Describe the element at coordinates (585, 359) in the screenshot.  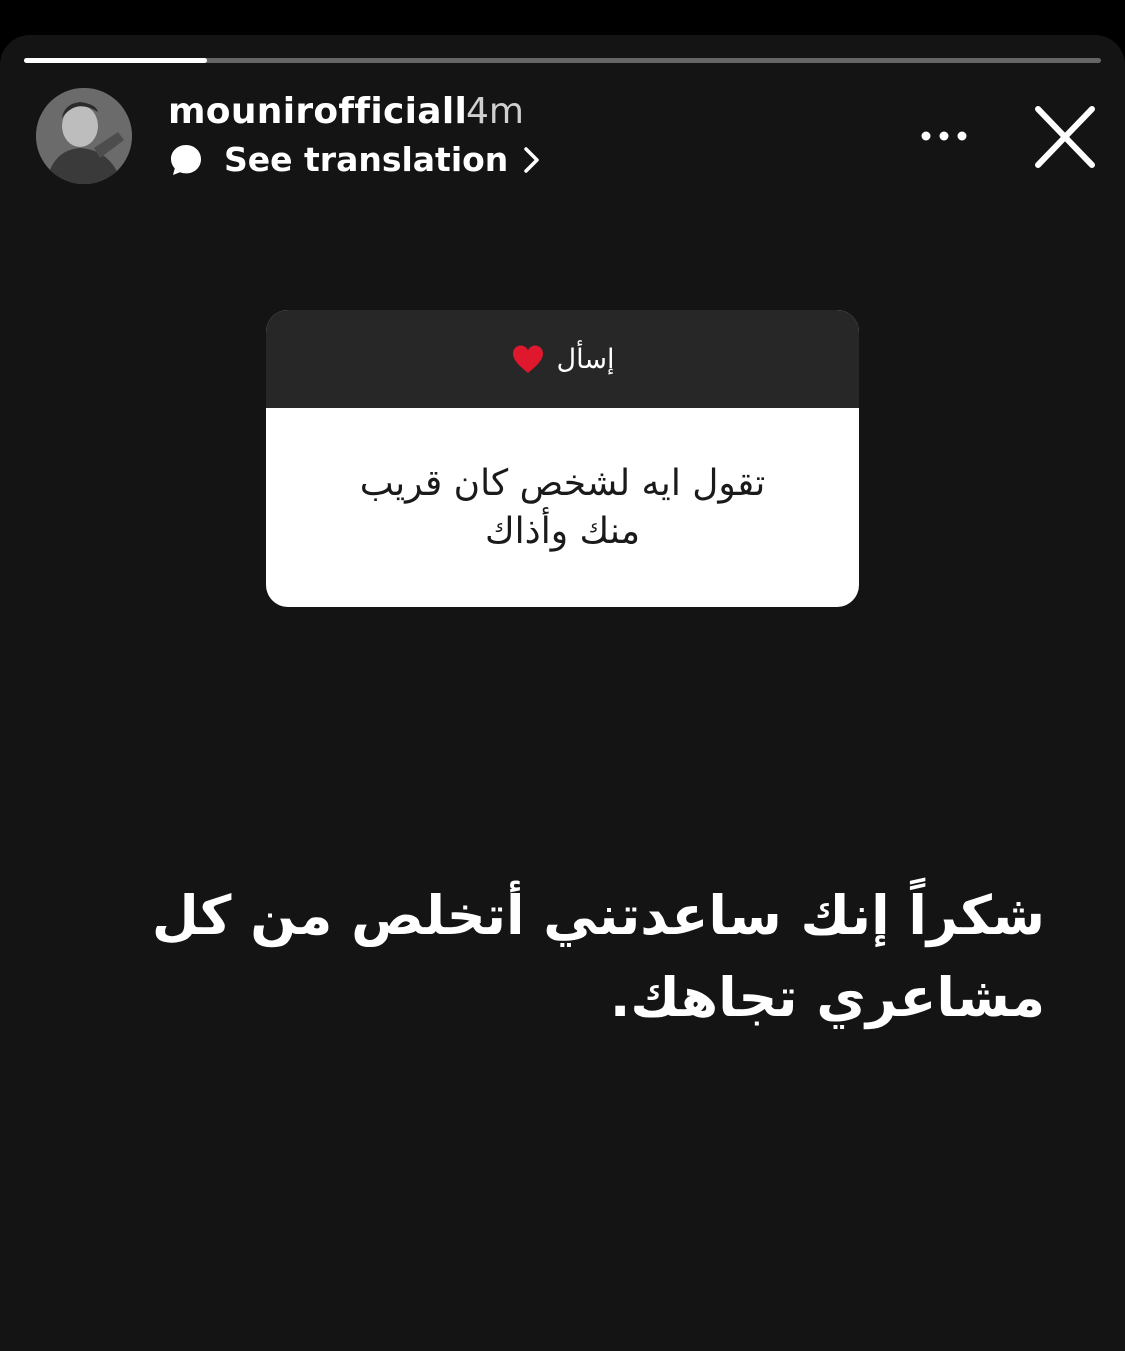
I see `question-sticker-title: إسأل` at that location.